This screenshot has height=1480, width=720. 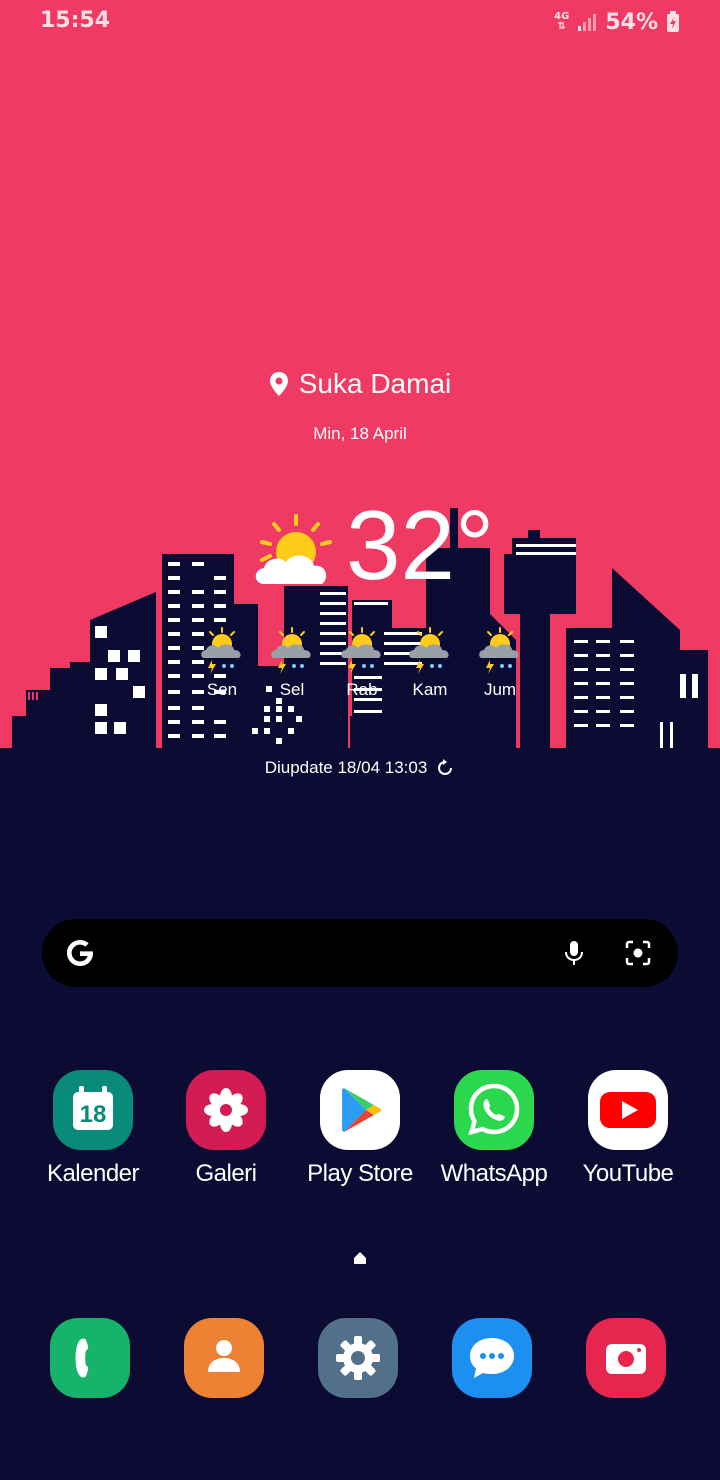 What do you see at coordinates (93, 1173) in the screenshot?
I see `app-label: Kalender` at bounding box center [93, 1173].